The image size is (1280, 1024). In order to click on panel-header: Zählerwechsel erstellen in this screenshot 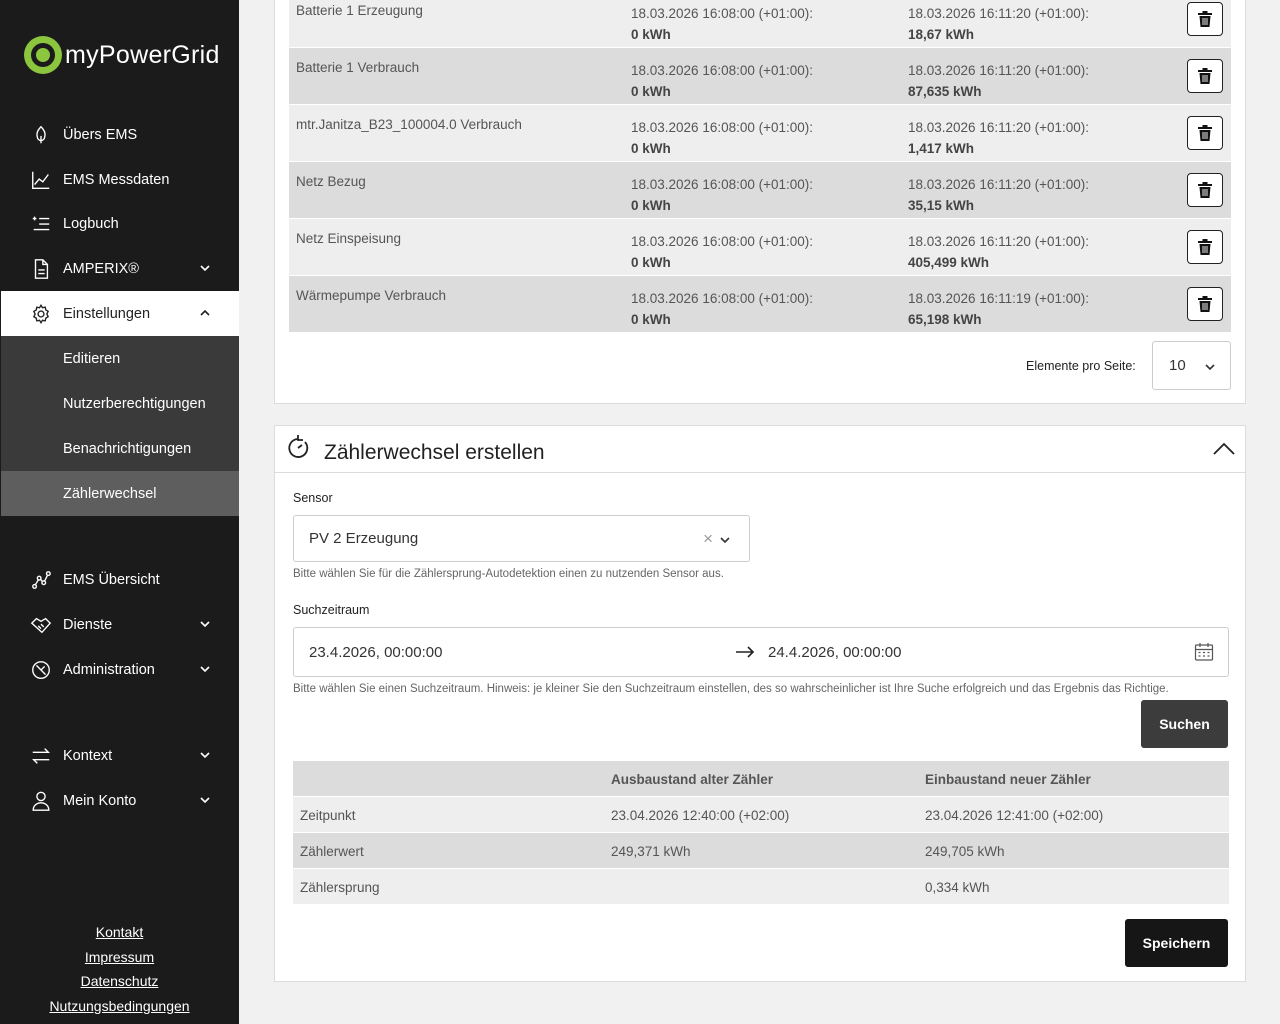, I will do `click(760, 449)`.